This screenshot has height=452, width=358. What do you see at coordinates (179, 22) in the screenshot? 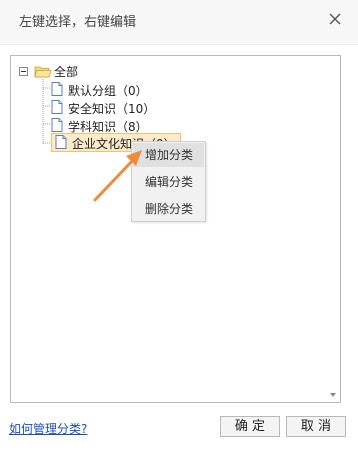
I see `dialog-titlebar: 左键选择，右键编辑` at bounding box center [179, 22].